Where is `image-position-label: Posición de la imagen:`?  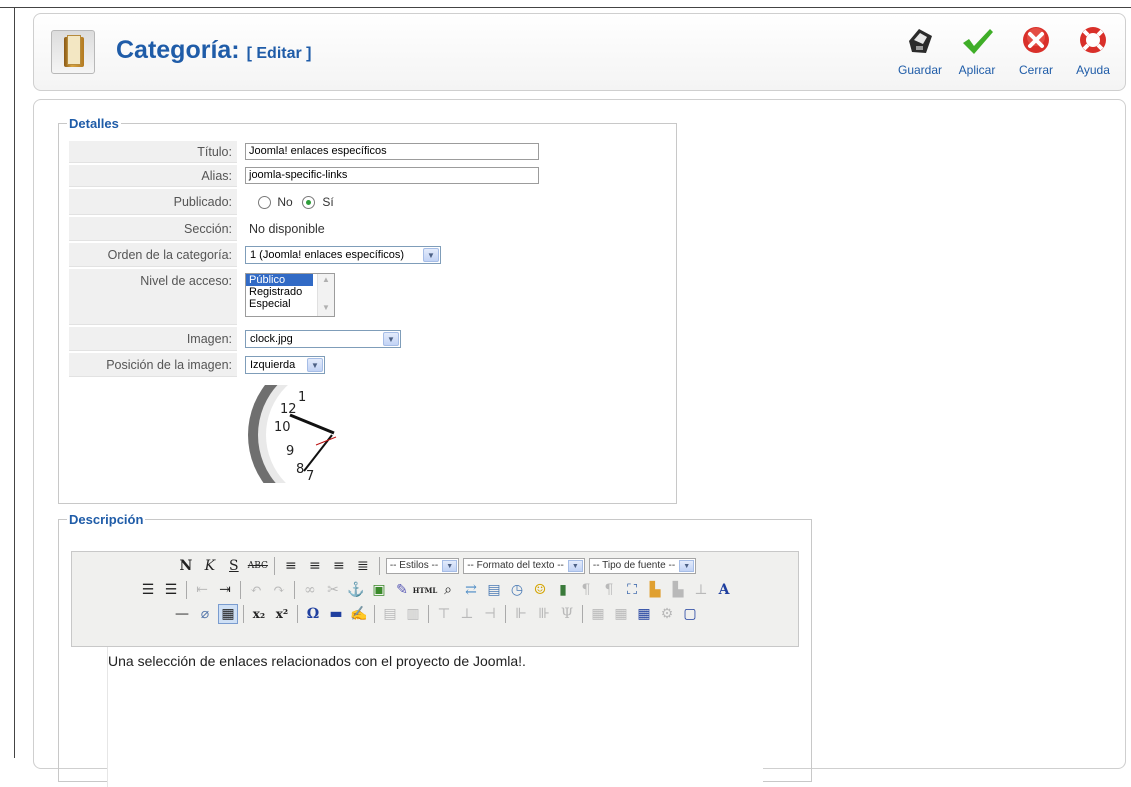 image-position-label: Posición de la imagen: is located at coordinates (153, 365).